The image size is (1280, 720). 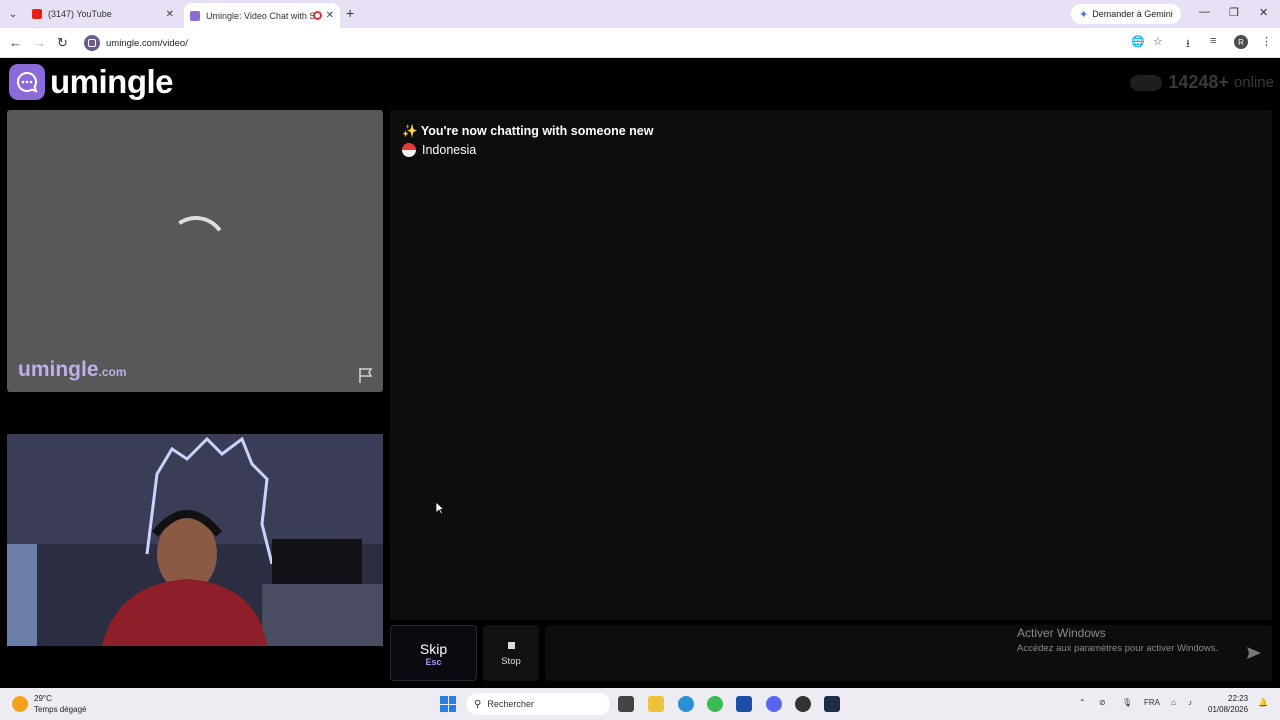 I want to click on chat-bubble-icon, so click(x=27, y=82).